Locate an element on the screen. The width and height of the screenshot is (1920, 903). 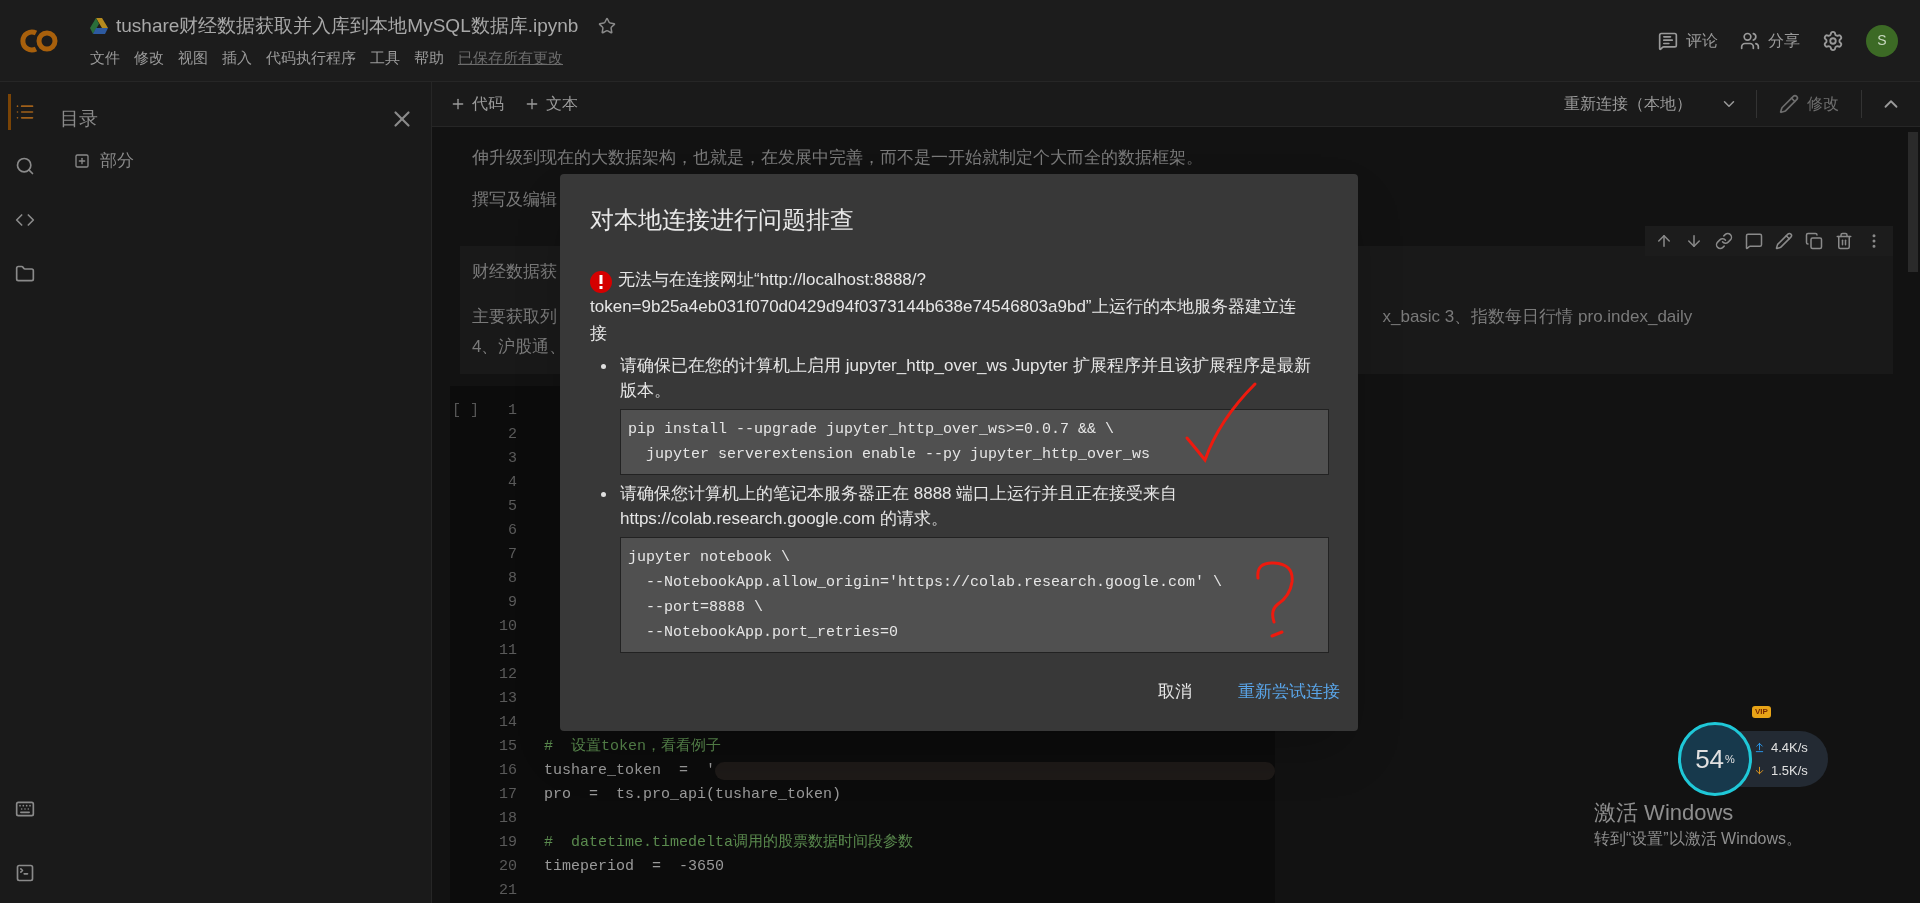
upload-icon is located at coordinates (1759, 747).